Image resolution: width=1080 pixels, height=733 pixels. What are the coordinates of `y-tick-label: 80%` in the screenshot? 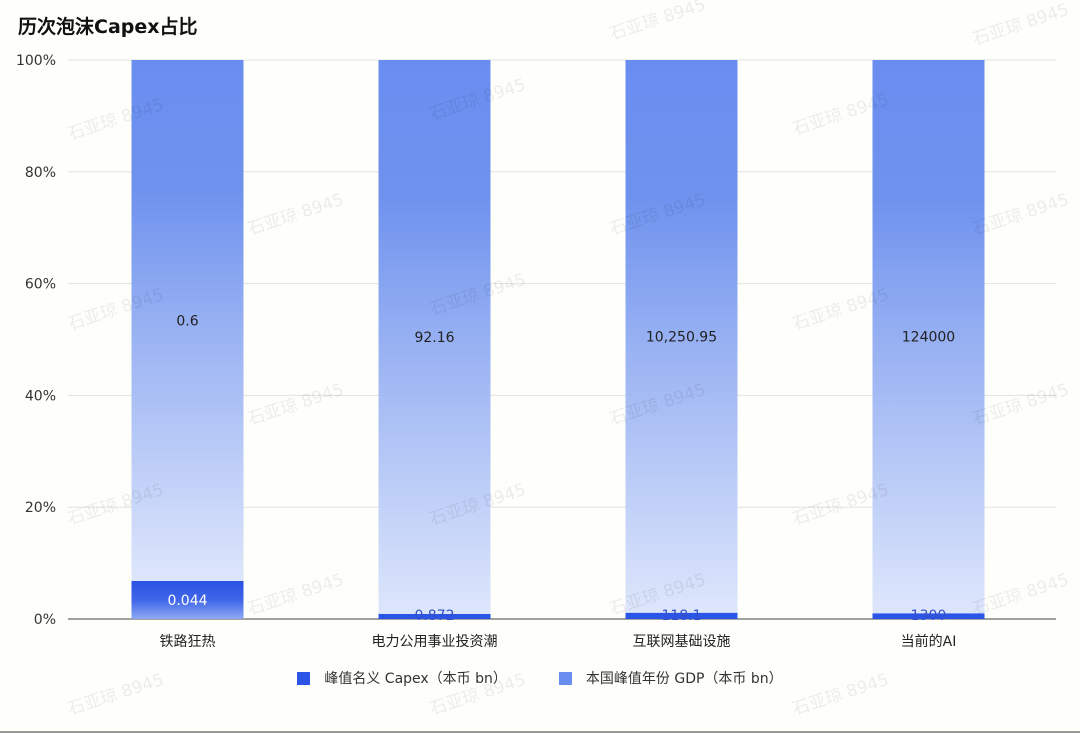 It's located at (40, 173).